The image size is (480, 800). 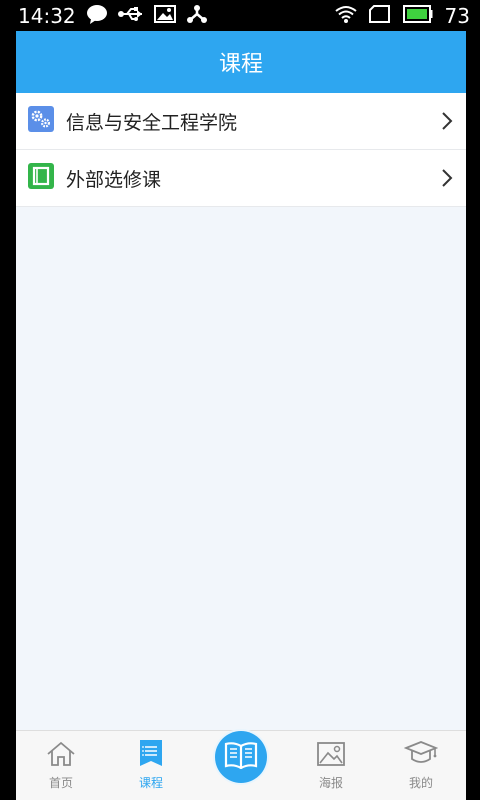 I want to click on tab-courses: 课程, so click(x=151, y=765).